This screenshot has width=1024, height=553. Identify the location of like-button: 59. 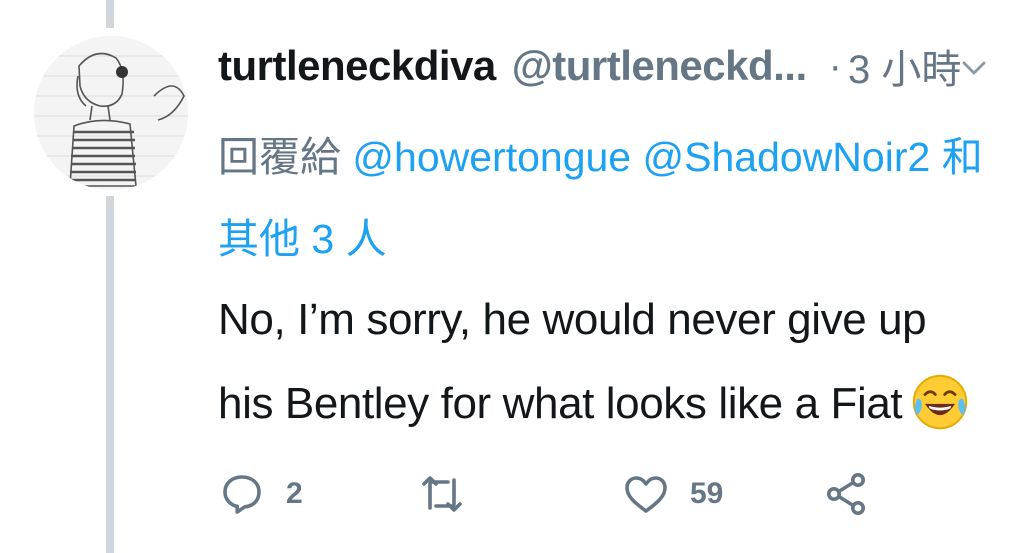
(672, 494).